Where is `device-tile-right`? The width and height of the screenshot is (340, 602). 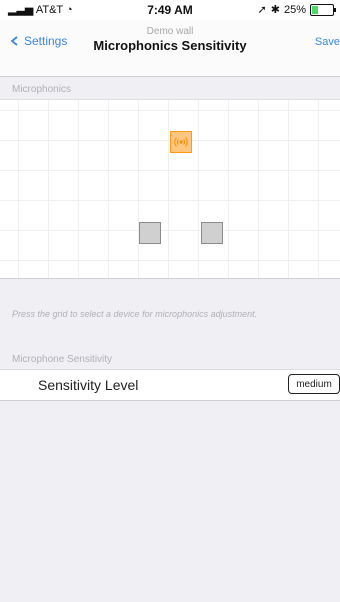 device-tile-right is located at coordinates (212, 233).